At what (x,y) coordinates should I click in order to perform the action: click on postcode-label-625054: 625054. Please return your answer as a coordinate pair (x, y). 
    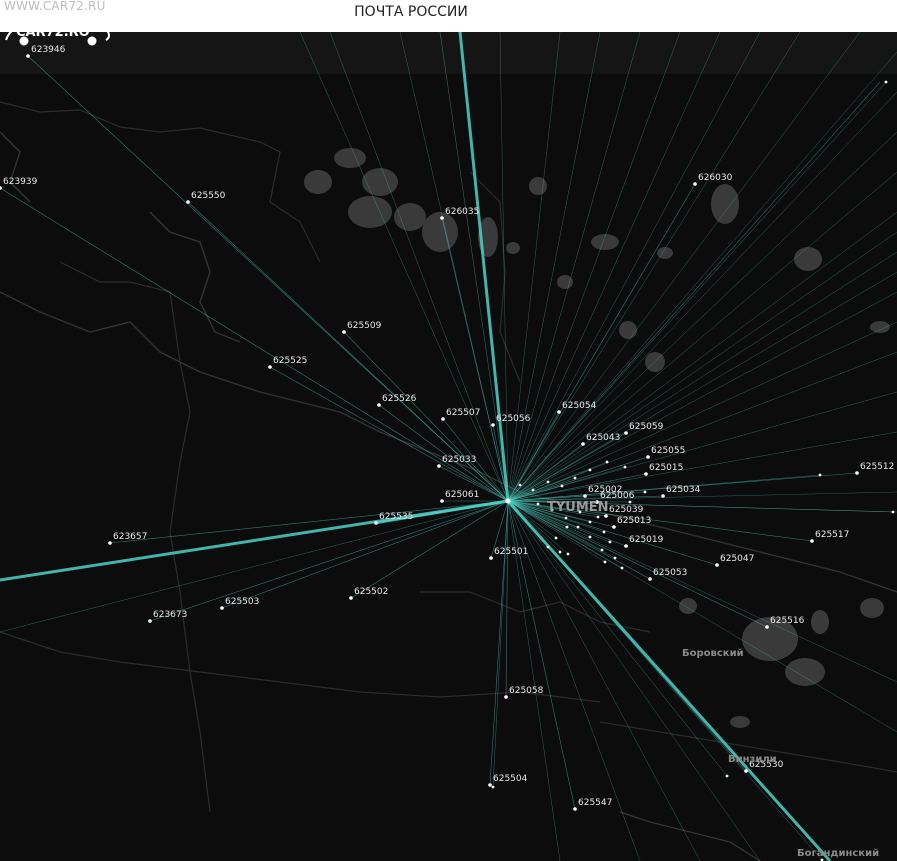
    Looking at the image, I should click on (579, 406).